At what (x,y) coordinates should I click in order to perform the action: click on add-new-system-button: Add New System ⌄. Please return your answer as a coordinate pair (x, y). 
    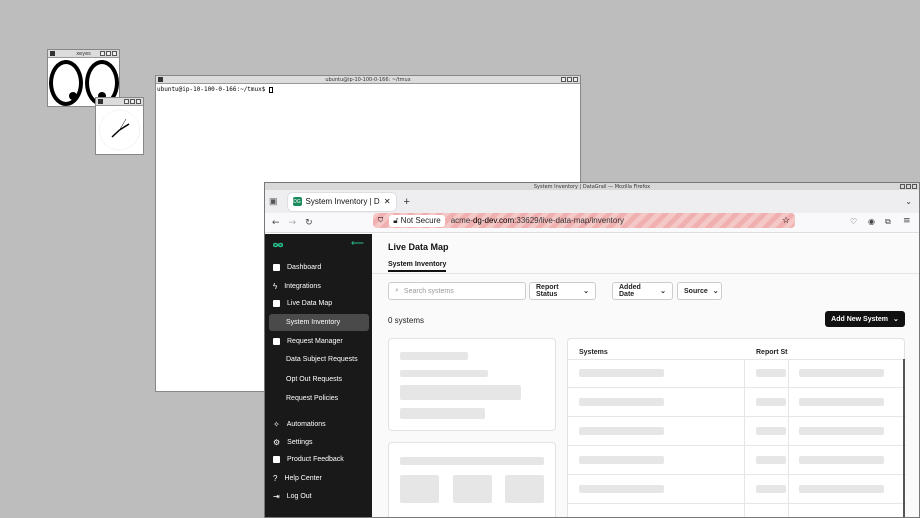
    Looking at the image, I should click on (865, 319).